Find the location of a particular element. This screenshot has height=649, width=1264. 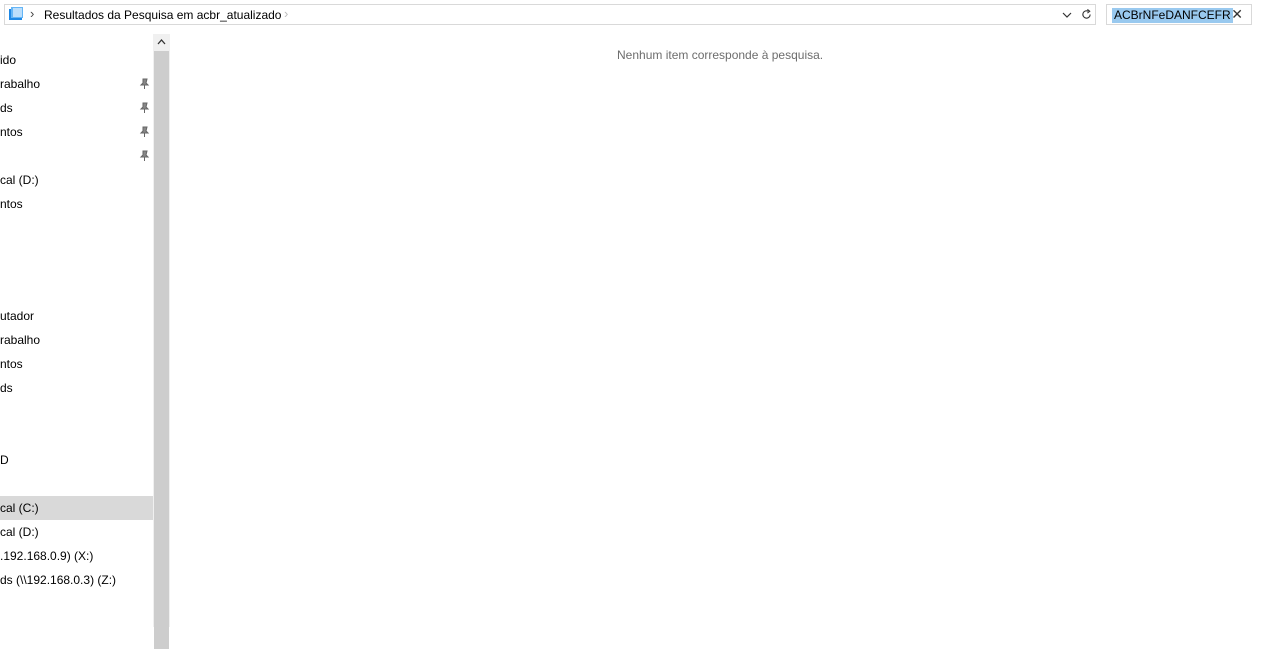

refresh-button is located at coordinates (1086, 14).